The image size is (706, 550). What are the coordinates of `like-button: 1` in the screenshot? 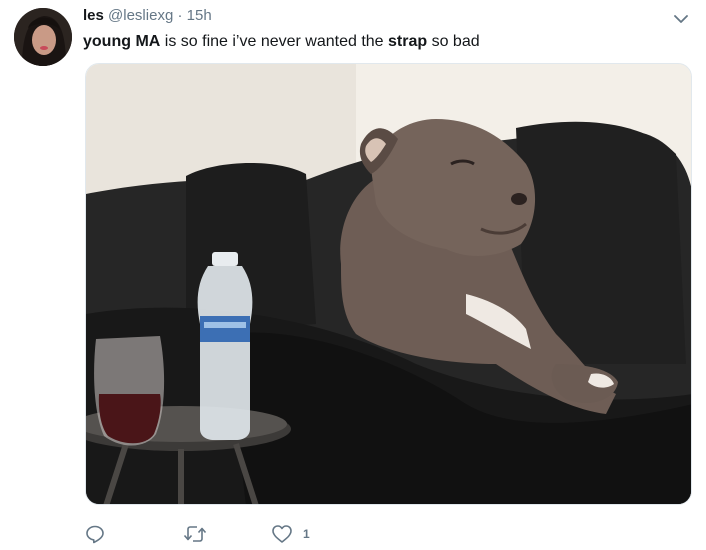 It's located at (290, 534).